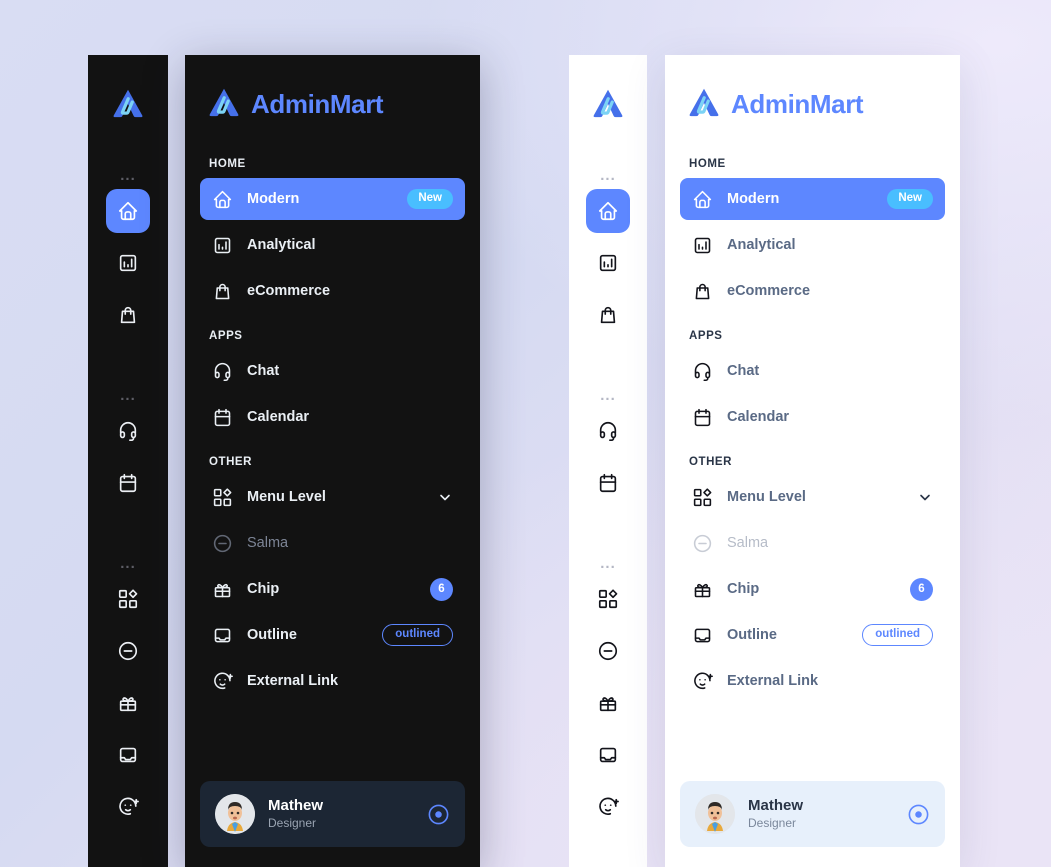 Image resolution: width=1051 pixels, height=867 pixels. I want to click on nav-item-label: eCommerce, so click(769, 291).